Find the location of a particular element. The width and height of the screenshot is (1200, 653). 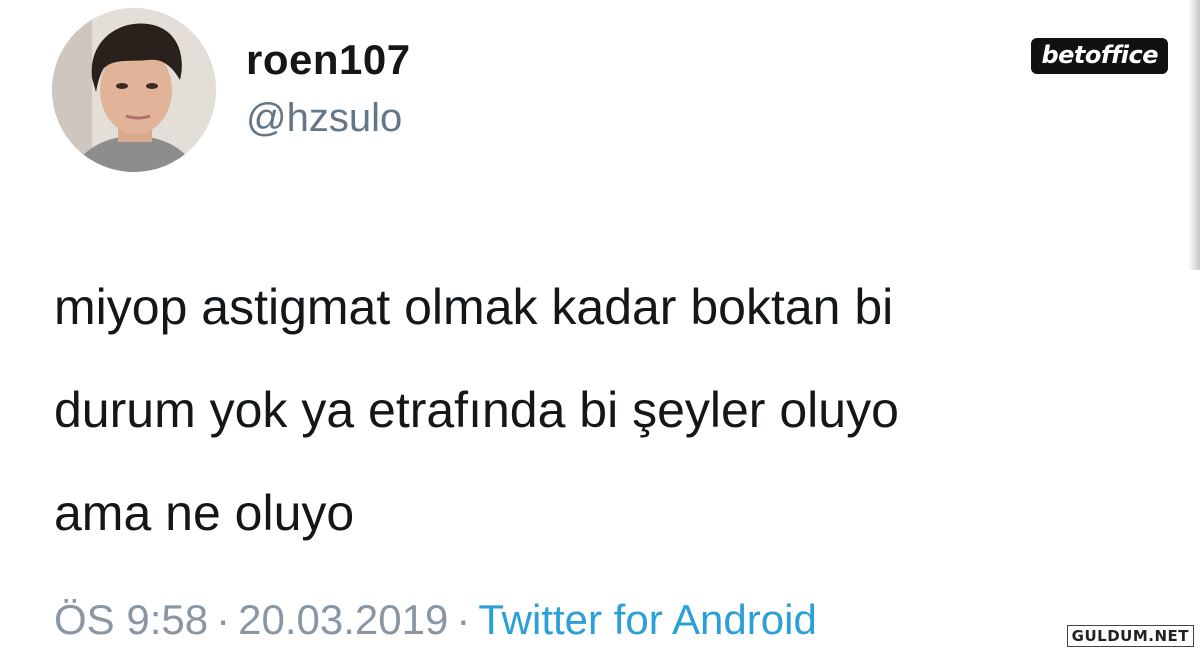

tweet-time: ÖS 9:58 is located at coordinates (131, 619).